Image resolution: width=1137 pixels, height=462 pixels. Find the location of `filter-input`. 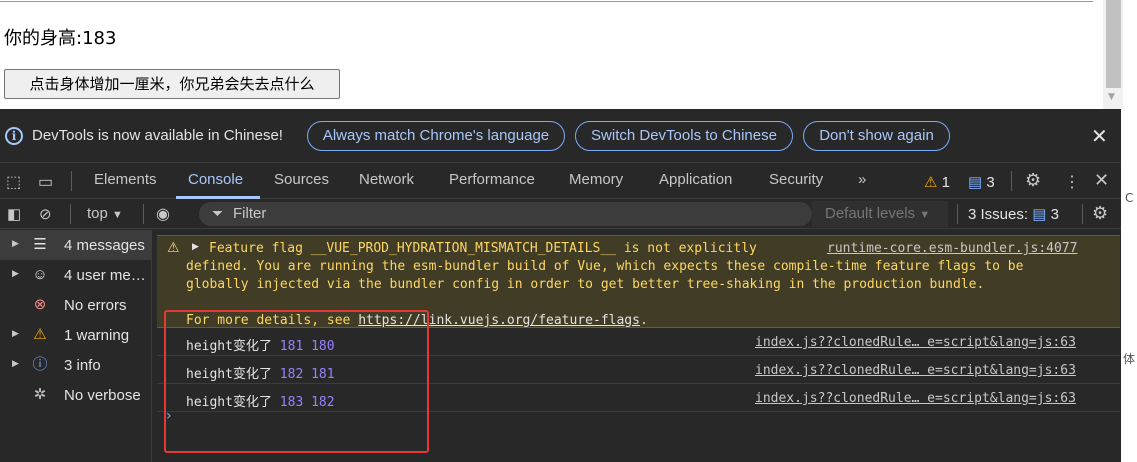

filter-input is located at coordinates (505, 214).